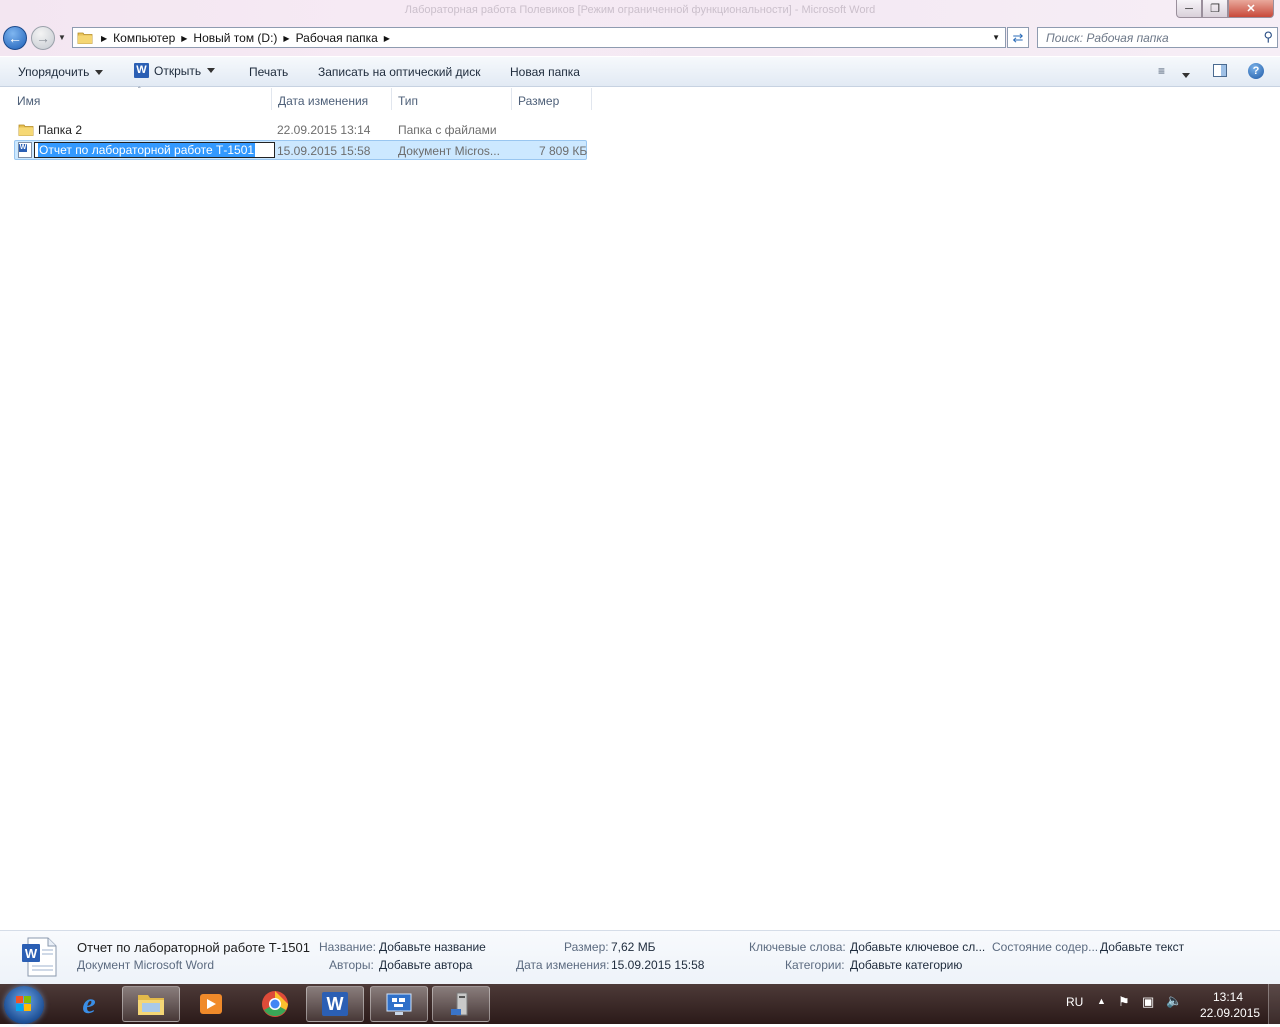 This screenshot has height=1027, width=1280. Describe the element at coordinates (1161, 71) in the screenshot. I see `view-options-icon: ≡` at that location.